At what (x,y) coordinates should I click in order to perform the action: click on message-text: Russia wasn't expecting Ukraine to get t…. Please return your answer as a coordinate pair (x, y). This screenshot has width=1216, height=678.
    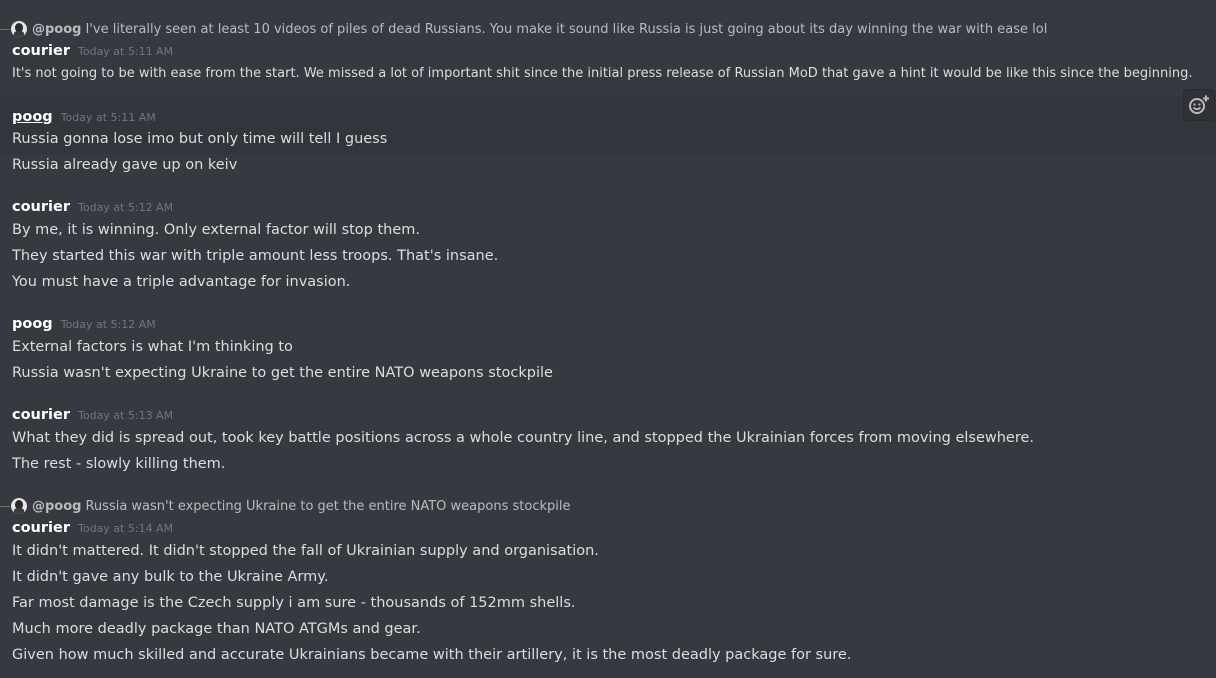
    Looking at the image, I should click on (282, 373).